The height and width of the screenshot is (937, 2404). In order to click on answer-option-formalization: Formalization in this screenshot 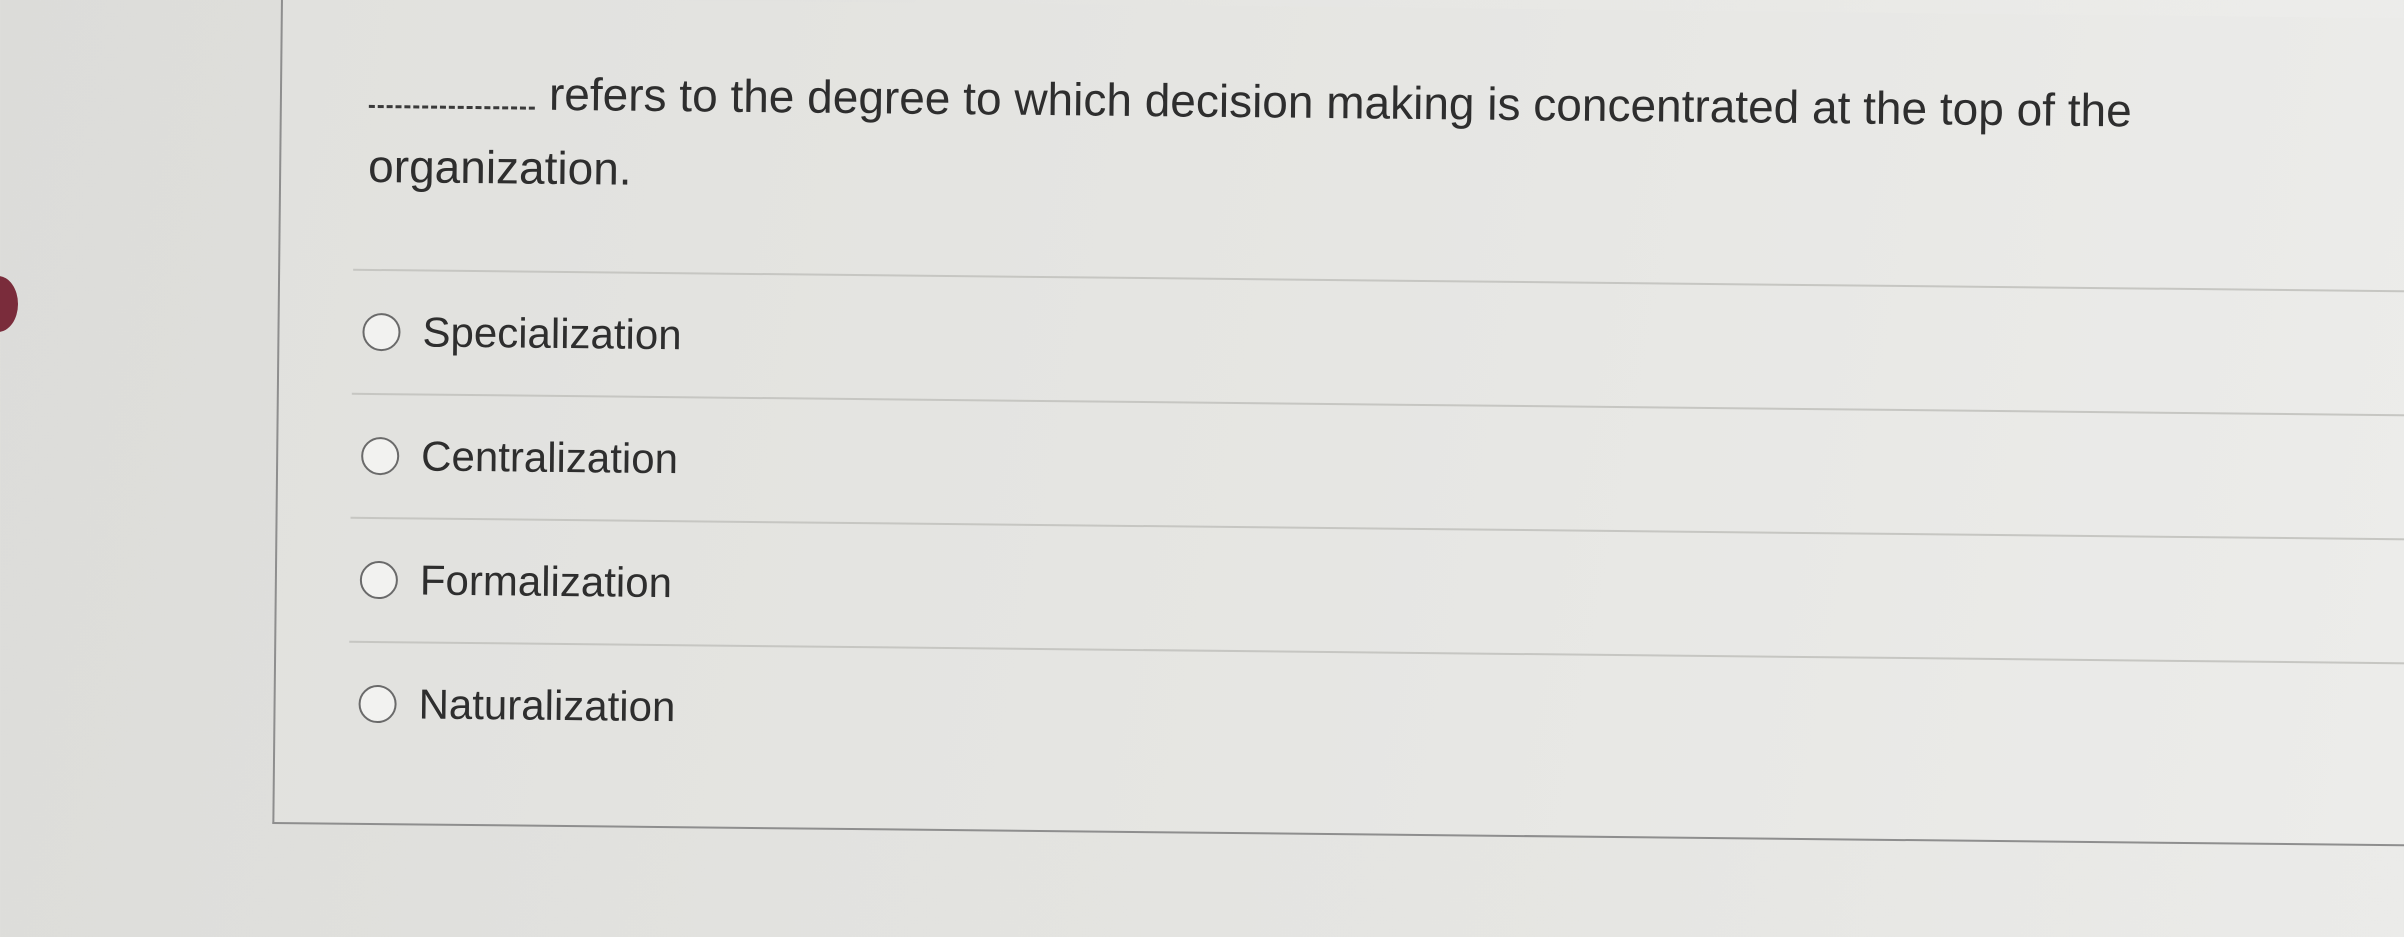, I will do `click(1376, 591)`.